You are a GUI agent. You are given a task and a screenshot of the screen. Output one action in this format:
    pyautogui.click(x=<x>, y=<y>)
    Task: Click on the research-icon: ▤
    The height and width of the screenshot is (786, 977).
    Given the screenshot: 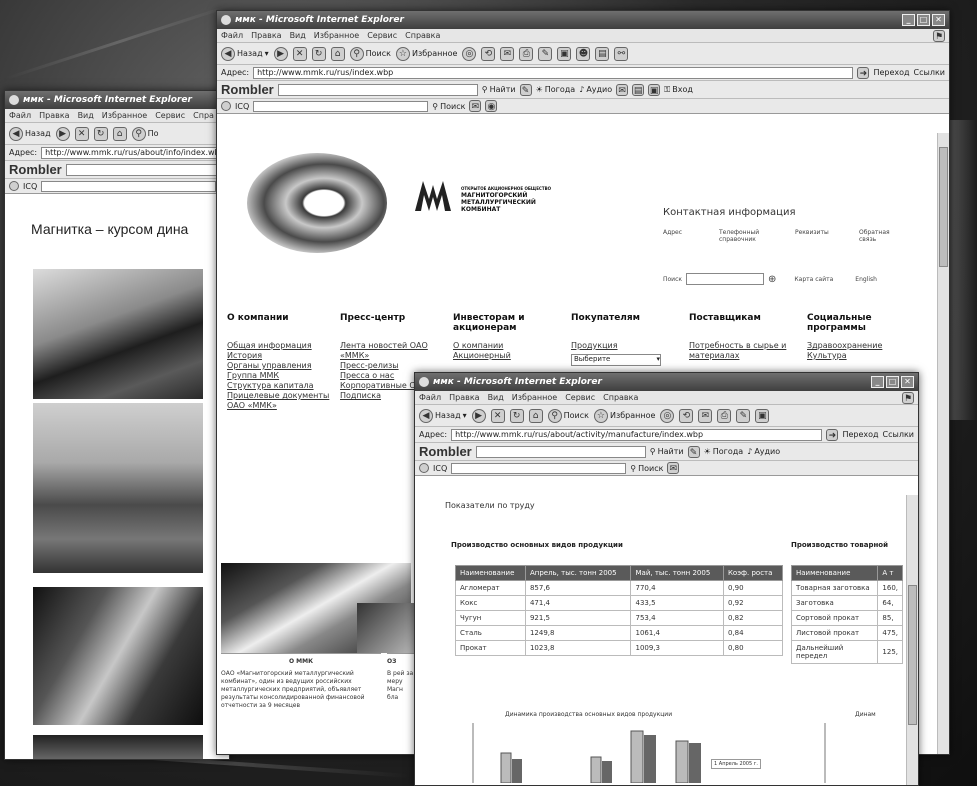 What is the action you would take?
    pyautogui.click(x=602, y=53)
    